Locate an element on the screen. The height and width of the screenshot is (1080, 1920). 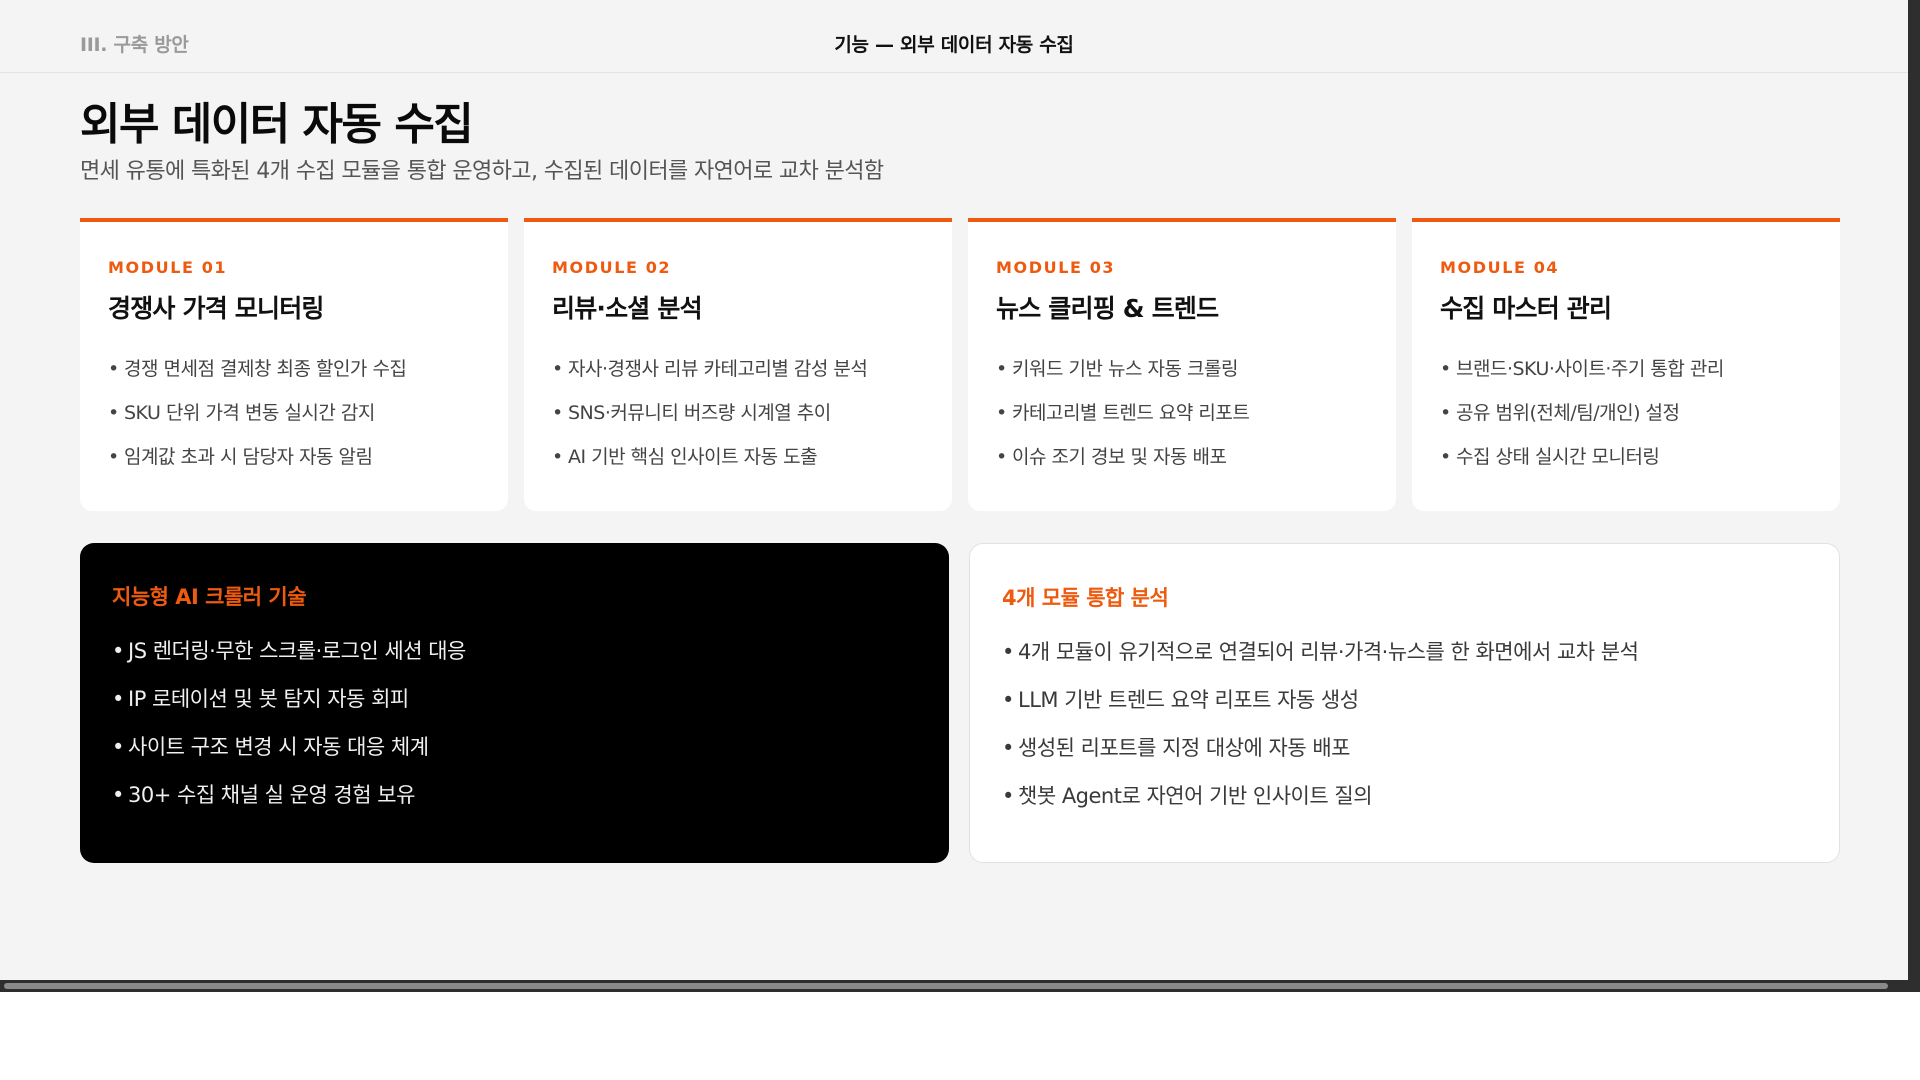
module-tag: MODULE 02 is located at coordinates (612, 267).